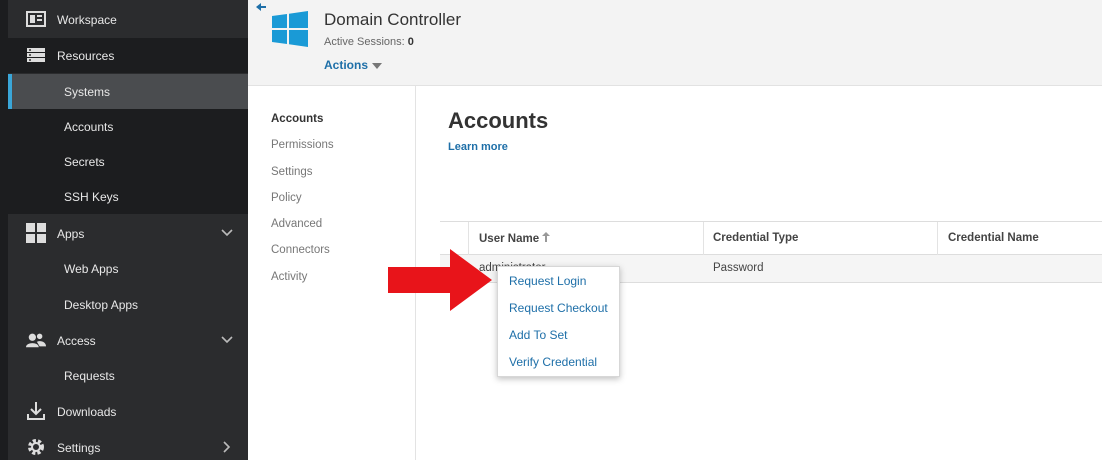 The width and height of the screenshot is (1102, 460). Describe the element at coordinates (87, 411) in the screenshot. I see `sidebar-item-label: Downloads` at that location.